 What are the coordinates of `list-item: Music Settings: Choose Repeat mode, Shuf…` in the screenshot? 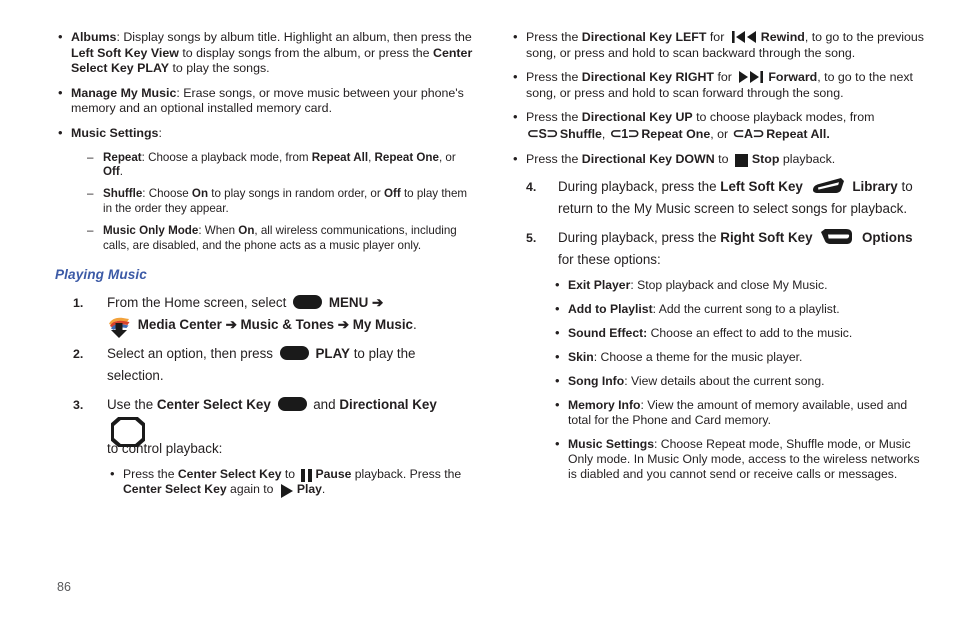 It's located at (741, 459).